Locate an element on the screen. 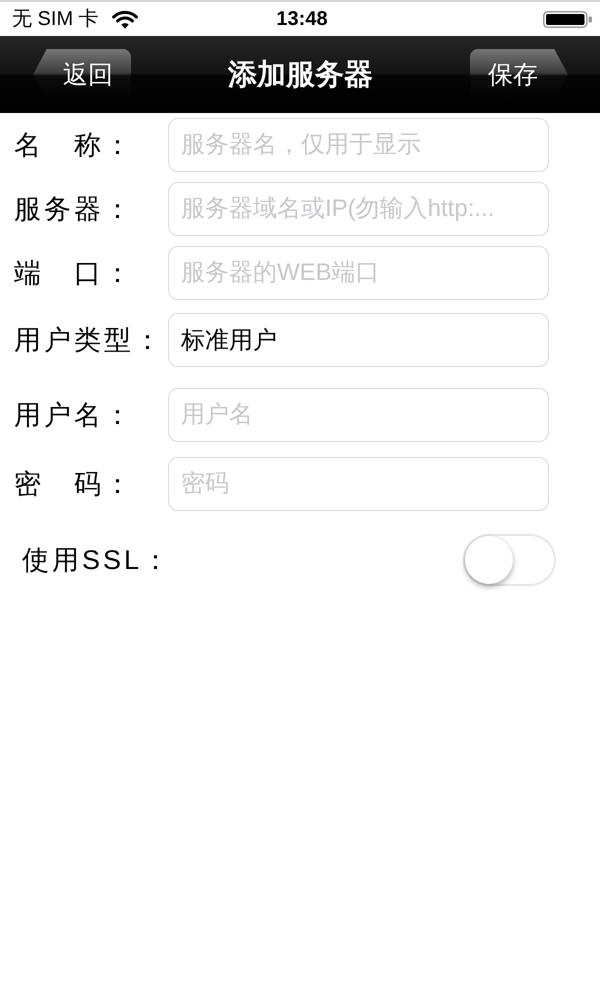 Image resolution: width=600 pixels, height=1000 pixels. field-label: 用户类型： is located at coordinates (89, 340).